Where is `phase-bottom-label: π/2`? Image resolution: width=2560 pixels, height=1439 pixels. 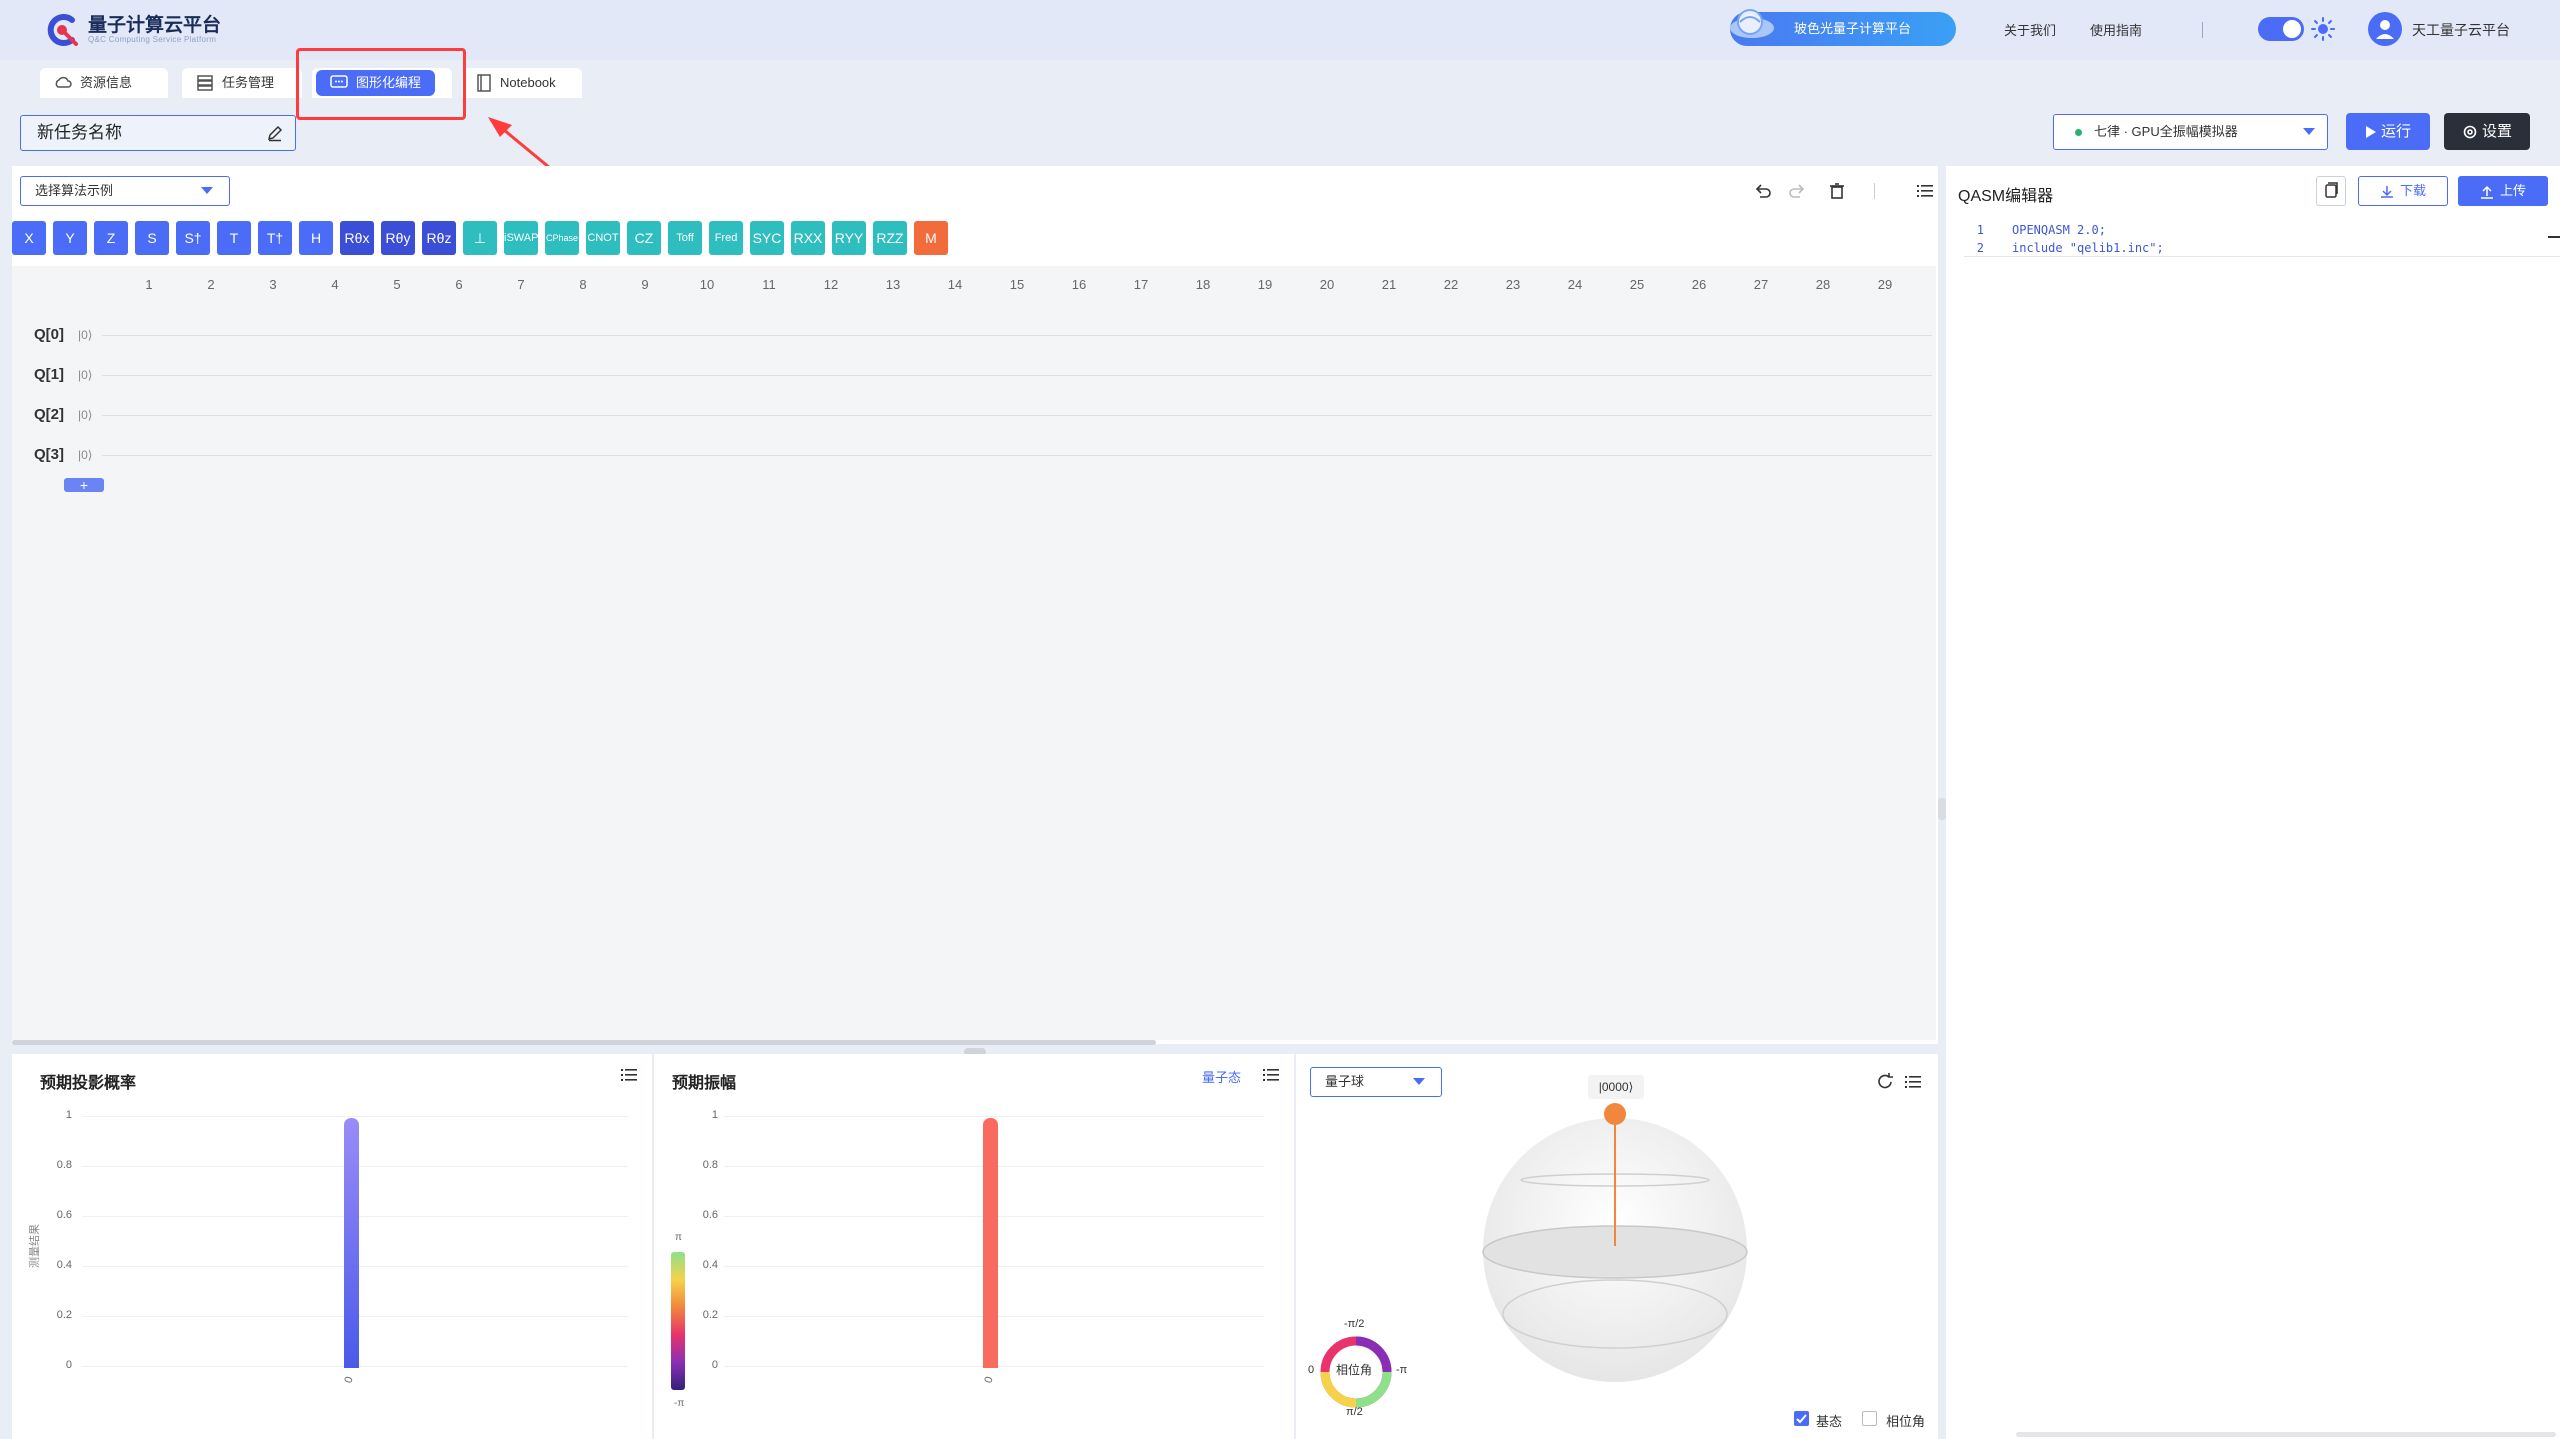 phase-bottom-label: π/2 is located at coordinates (1354, 1412).